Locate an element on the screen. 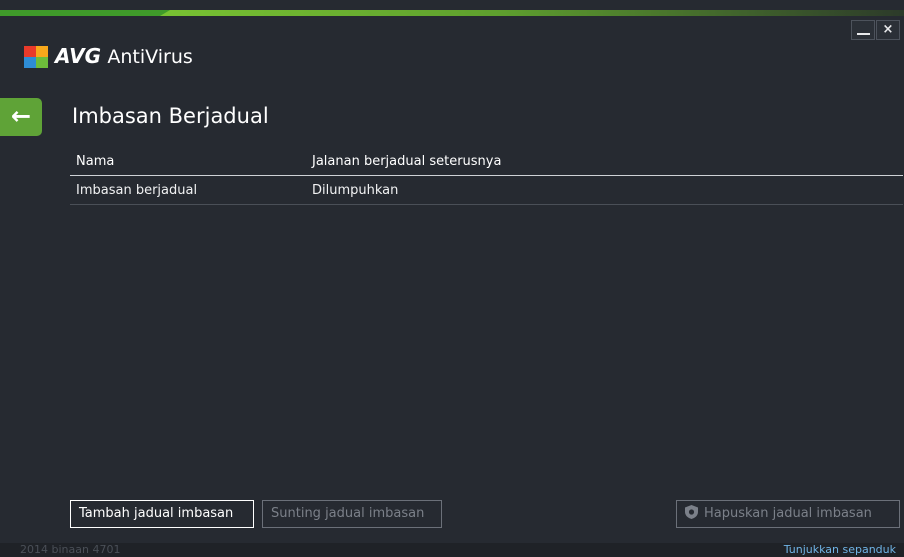 This screenshot has width=904, height=557. close-button: × is located at coordinates (888, 30).